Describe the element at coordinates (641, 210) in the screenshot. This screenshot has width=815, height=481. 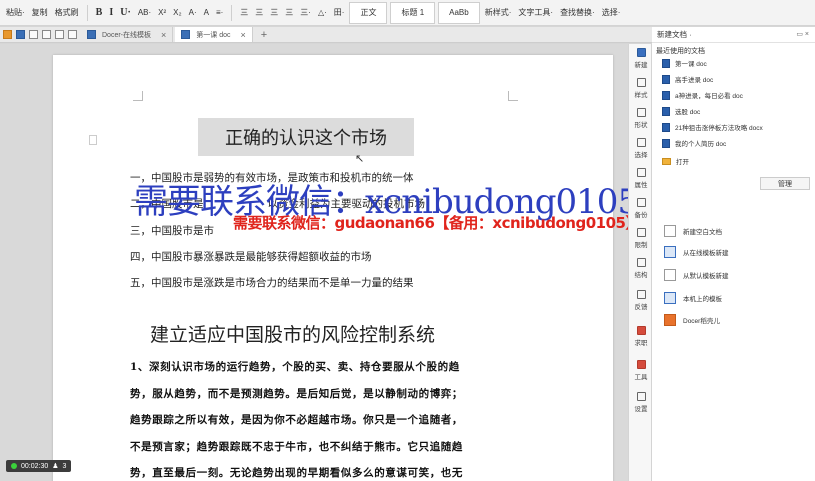
I see `tool-backup: 备份` at that location.